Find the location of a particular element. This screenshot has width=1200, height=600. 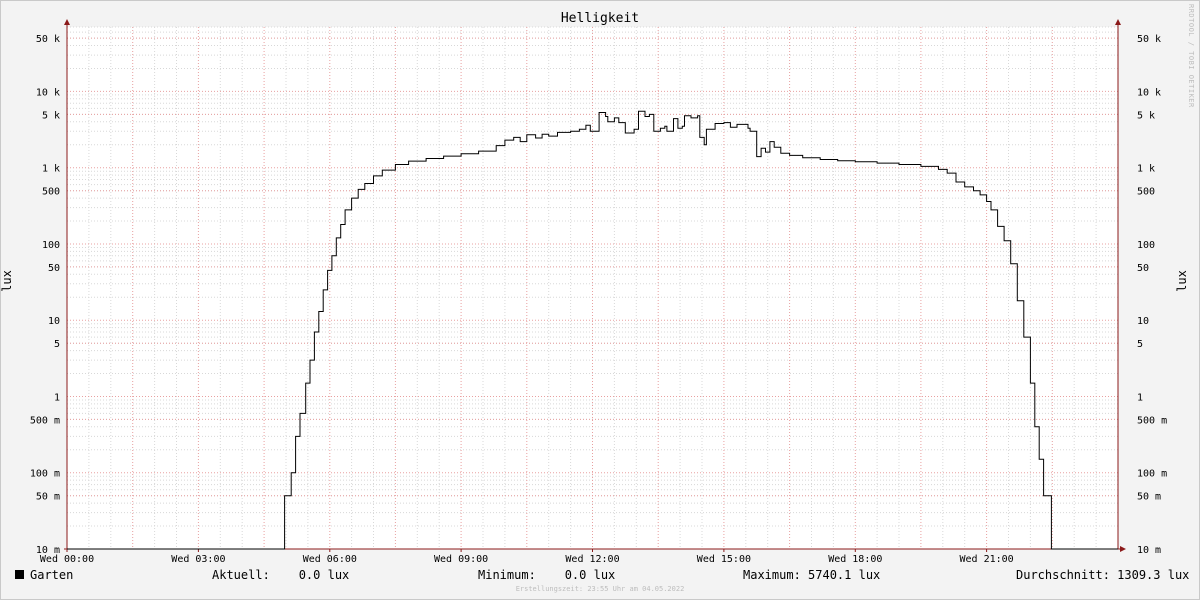

x-tick-label: Wed 15:00 is located at coordinates (724, 559).